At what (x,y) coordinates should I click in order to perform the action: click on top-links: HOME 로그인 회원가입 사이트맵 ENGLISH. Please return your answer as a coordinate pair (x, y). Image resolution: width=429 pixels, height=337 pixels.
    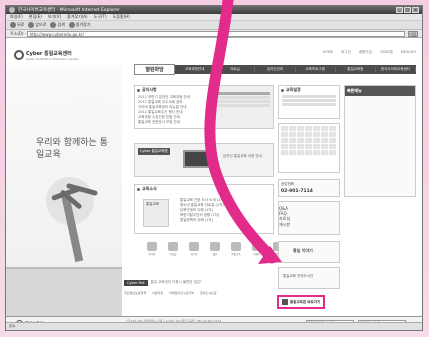
    Looking at the image, I should click on (286, 52).